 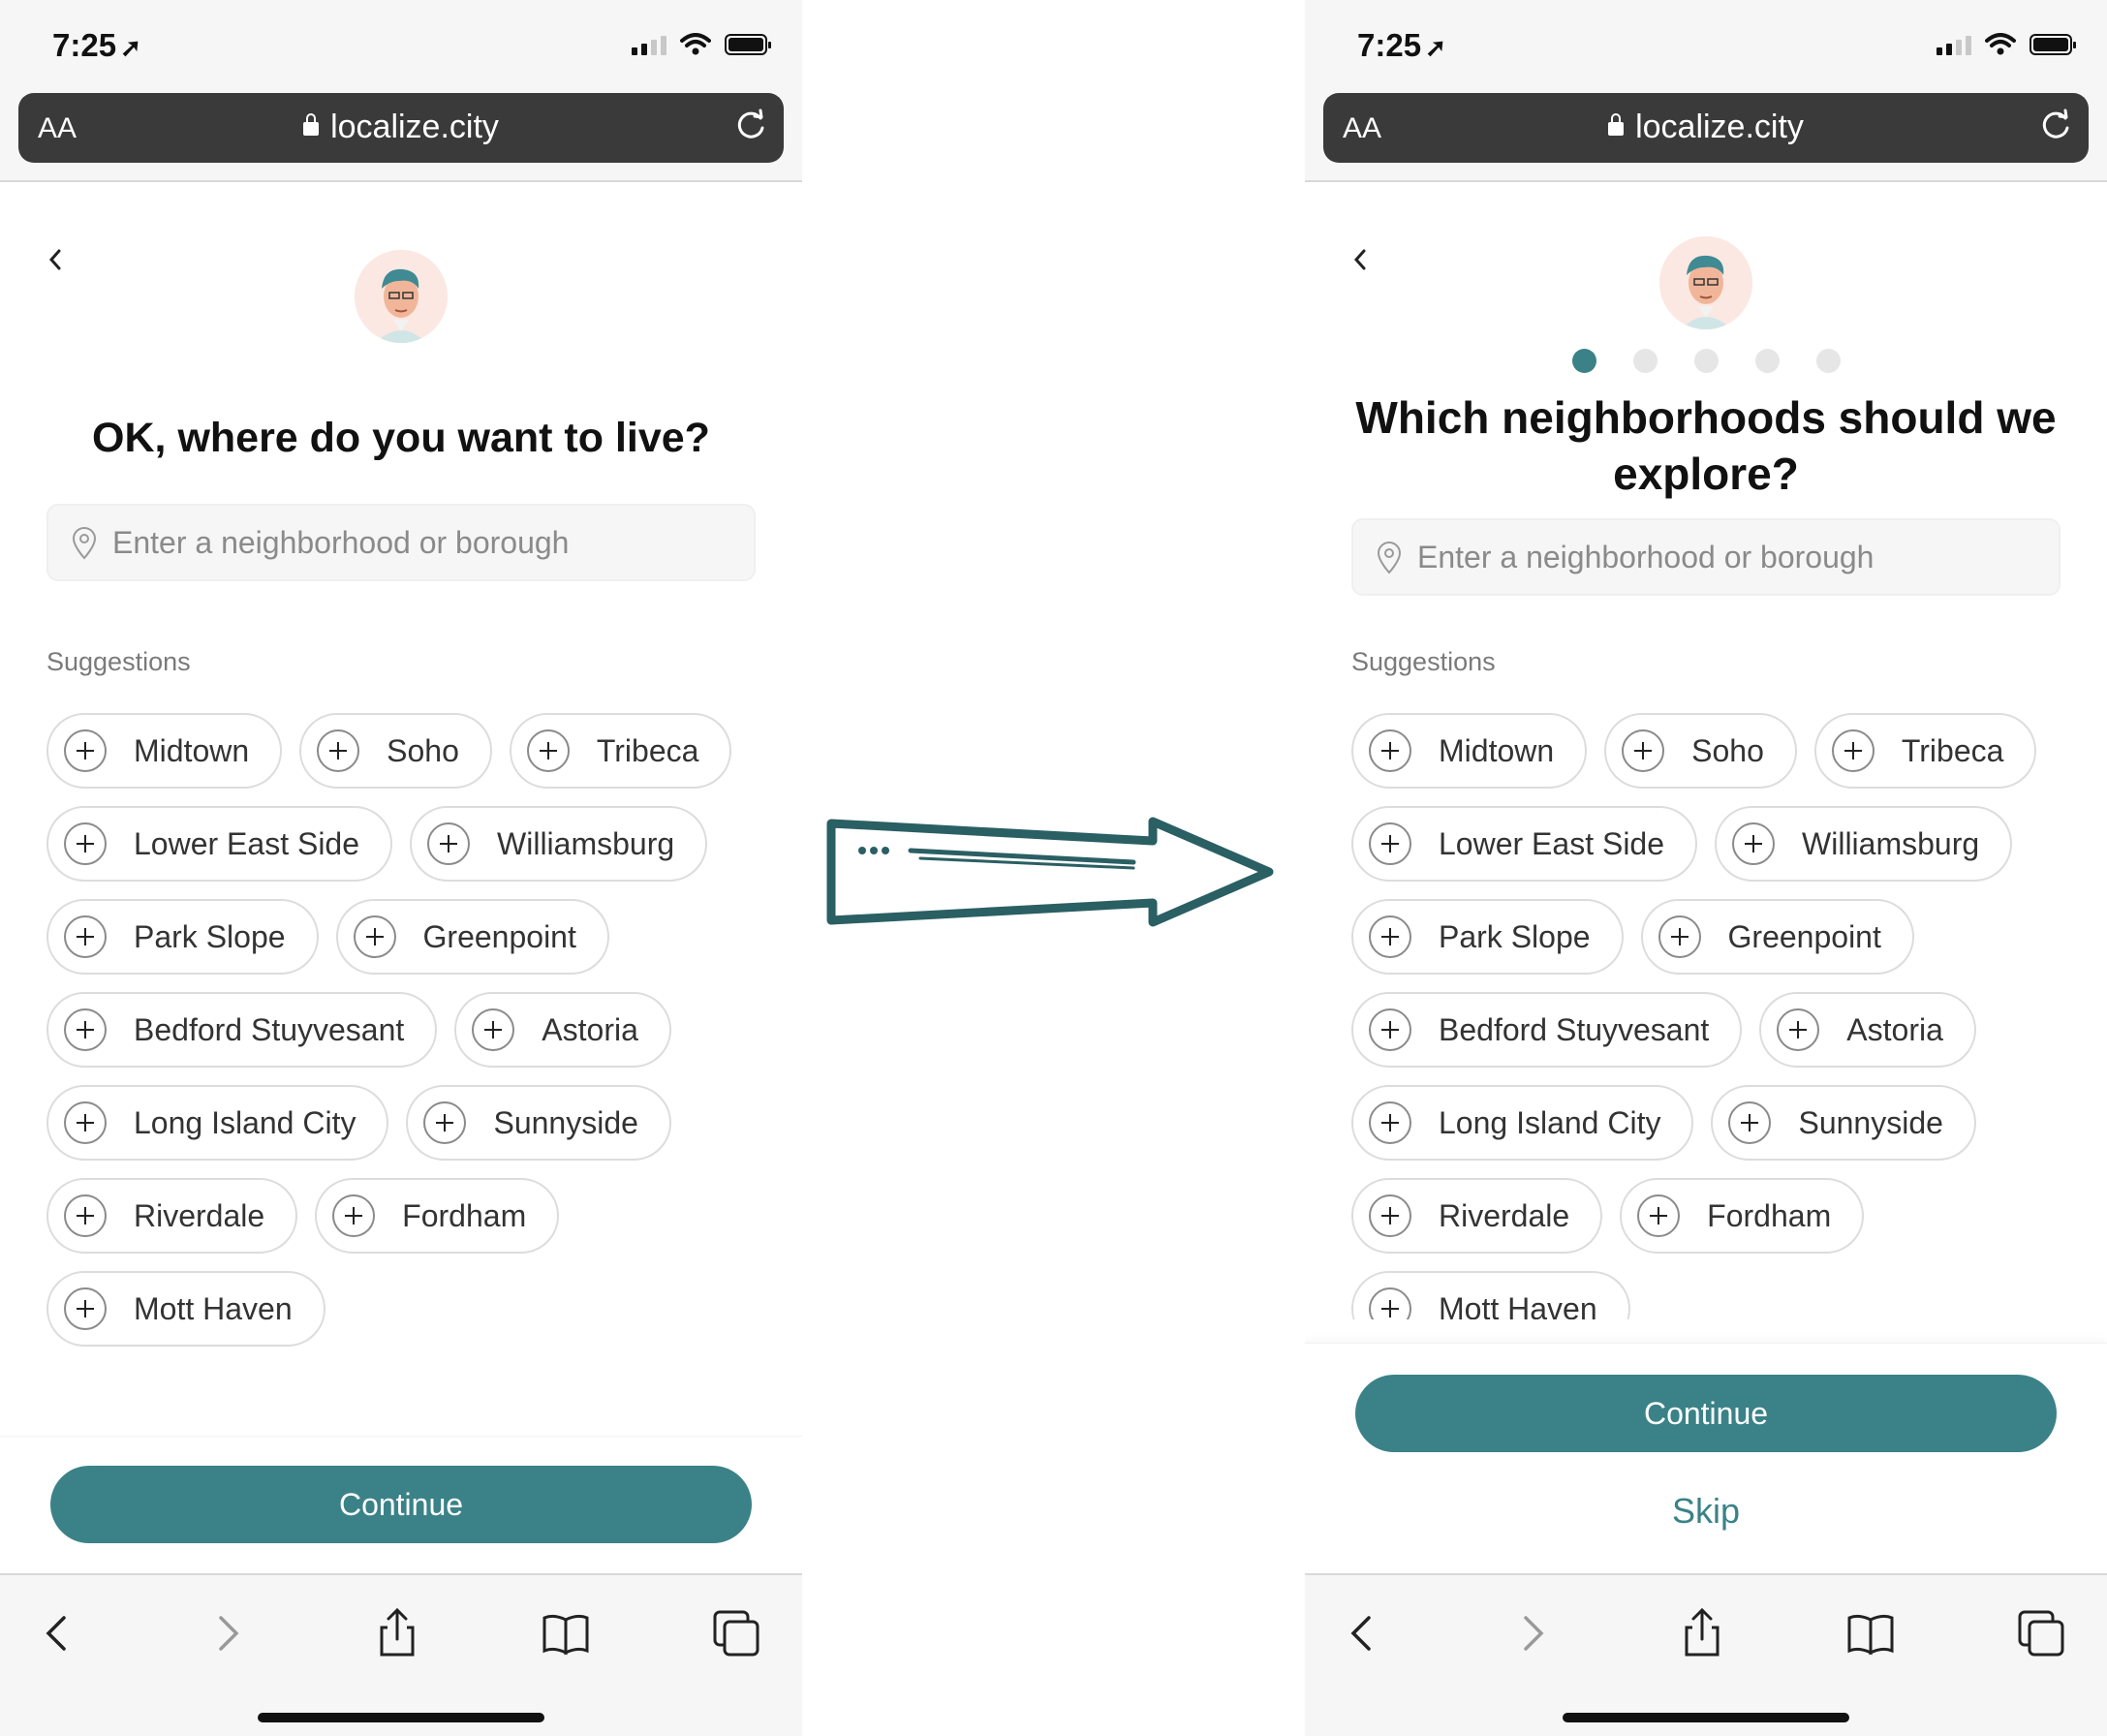 What do you see at coordinates (695, 44) in the screenshot?
I see `wifi-icon` at bounding box center [695, 44].